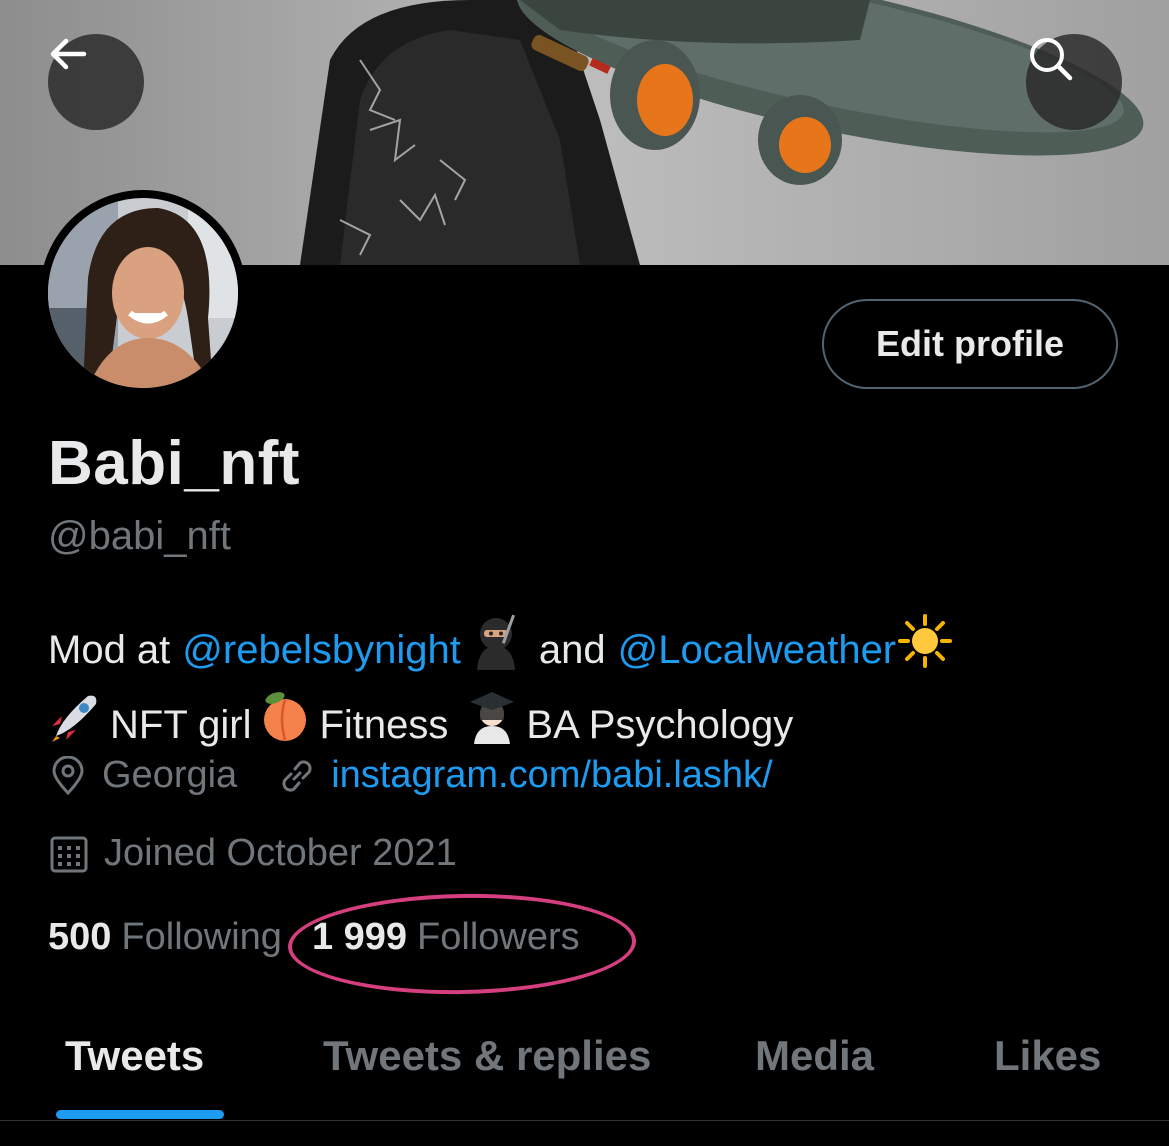 This screenshot has height=1146, width=1169. I want to click on bio-line-1: Mod at @rebelsbynight and @Localweather, so click(588, 650).